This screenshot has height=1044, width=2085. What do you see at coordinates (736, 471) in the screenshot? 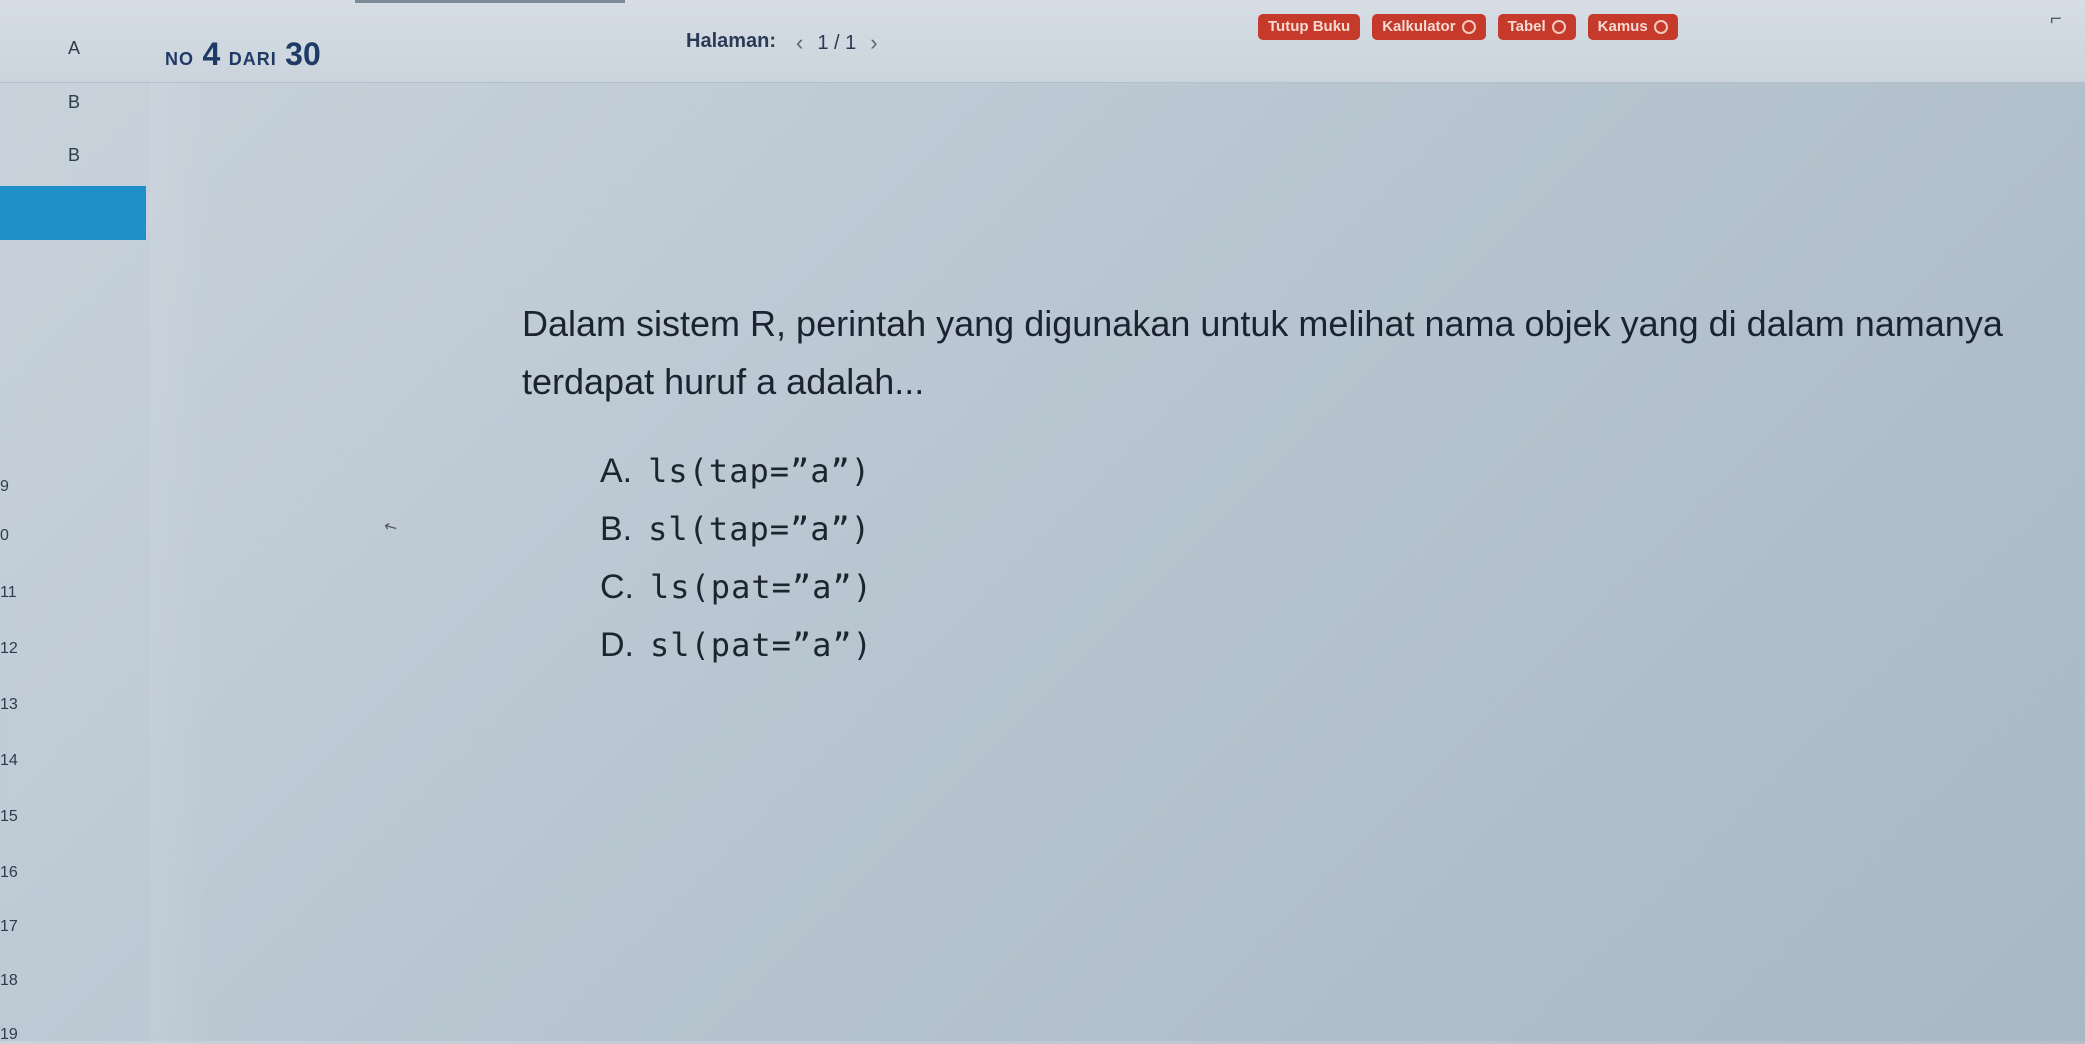
I see `option-a: A. ls(tap=”a”)` at bounding box center [736, 471].